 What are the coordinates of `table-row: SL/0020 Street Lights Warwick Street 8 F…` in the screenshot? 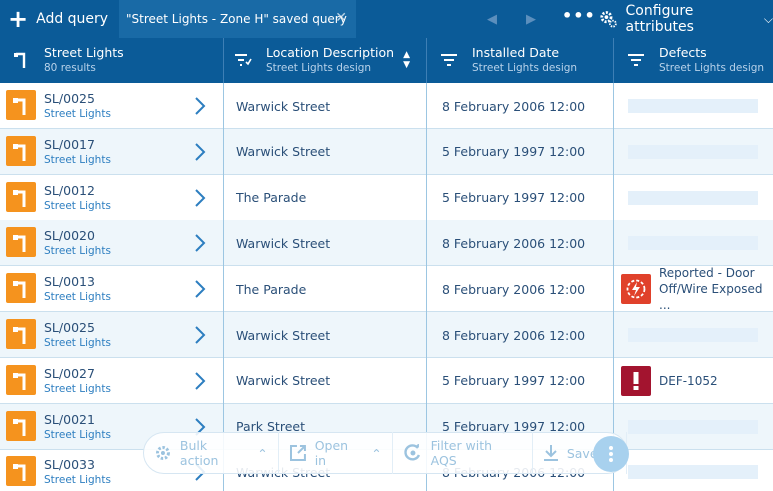 It's located at (386, 243).